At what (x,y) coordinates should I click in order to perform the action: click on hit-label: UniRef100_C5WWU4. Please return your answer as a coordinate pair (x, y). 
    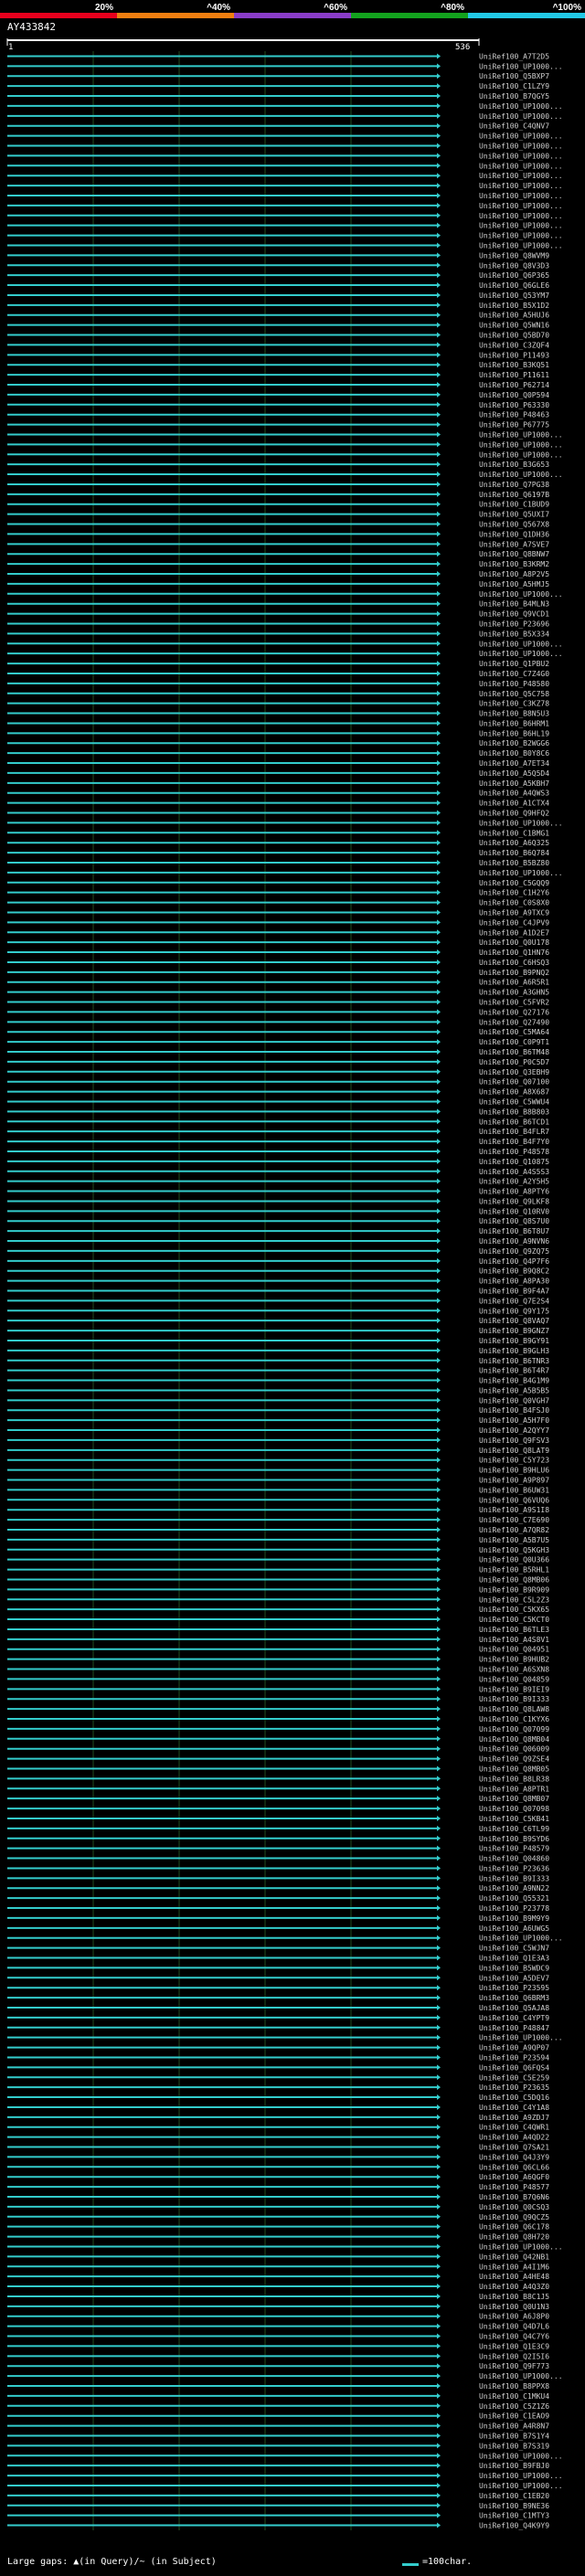
    Looking at the image, I should click on (514, 1101).